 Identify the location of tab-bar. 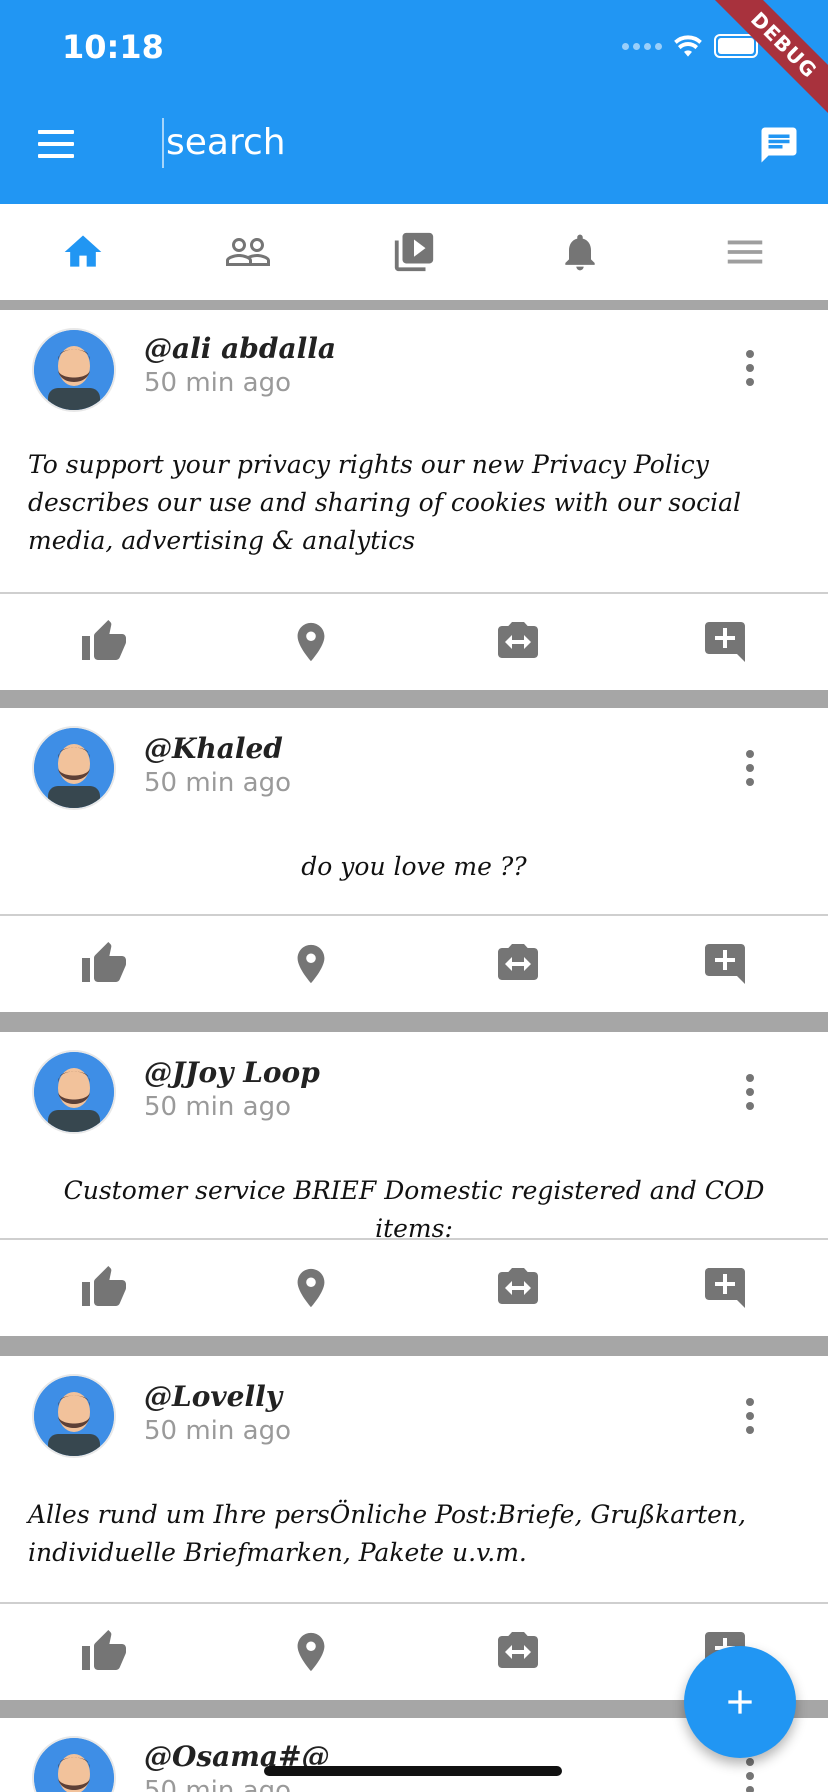
(414, 252).